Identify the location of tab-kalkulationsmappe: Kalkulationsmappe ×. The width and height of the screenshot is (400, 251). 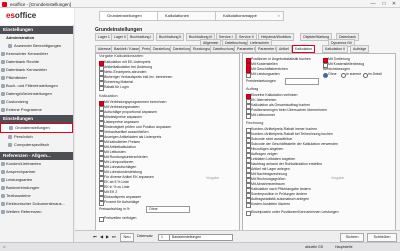
(249, 16).